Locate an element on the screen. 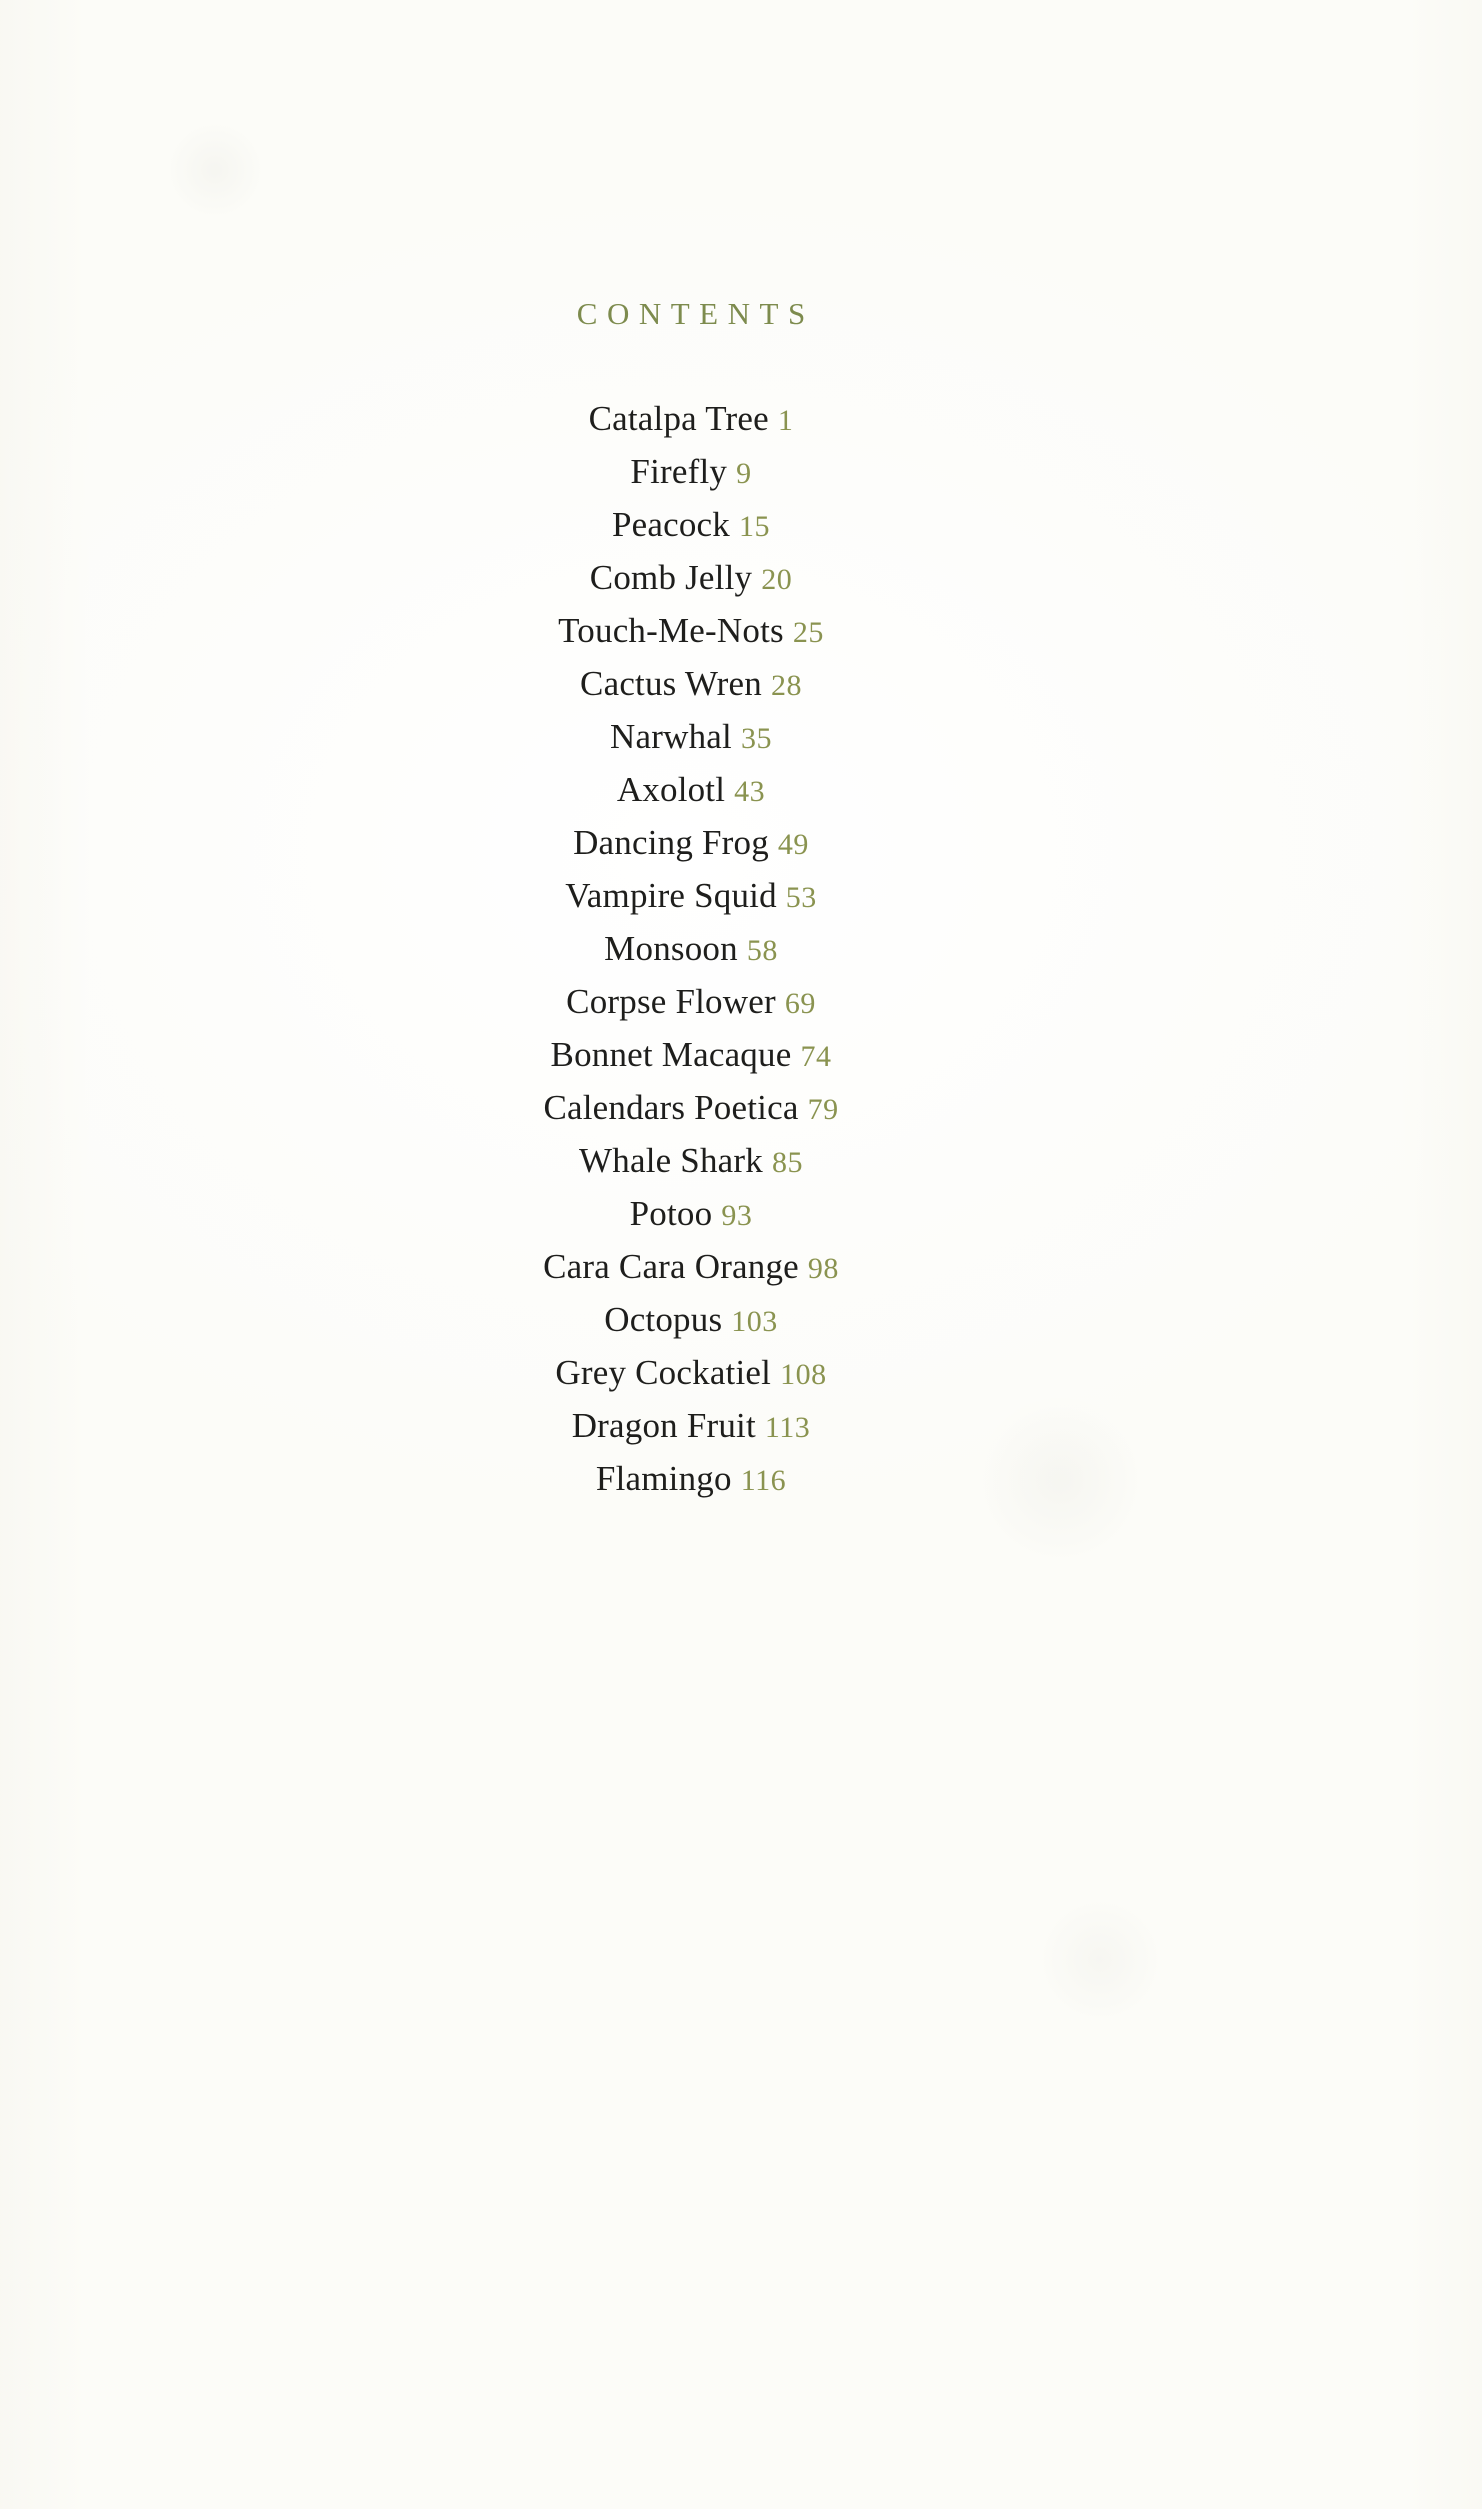 The height and width of the screenshot is (2509, 1482). toc-entry-page-number: 1 is located at coordinates (785, 420).